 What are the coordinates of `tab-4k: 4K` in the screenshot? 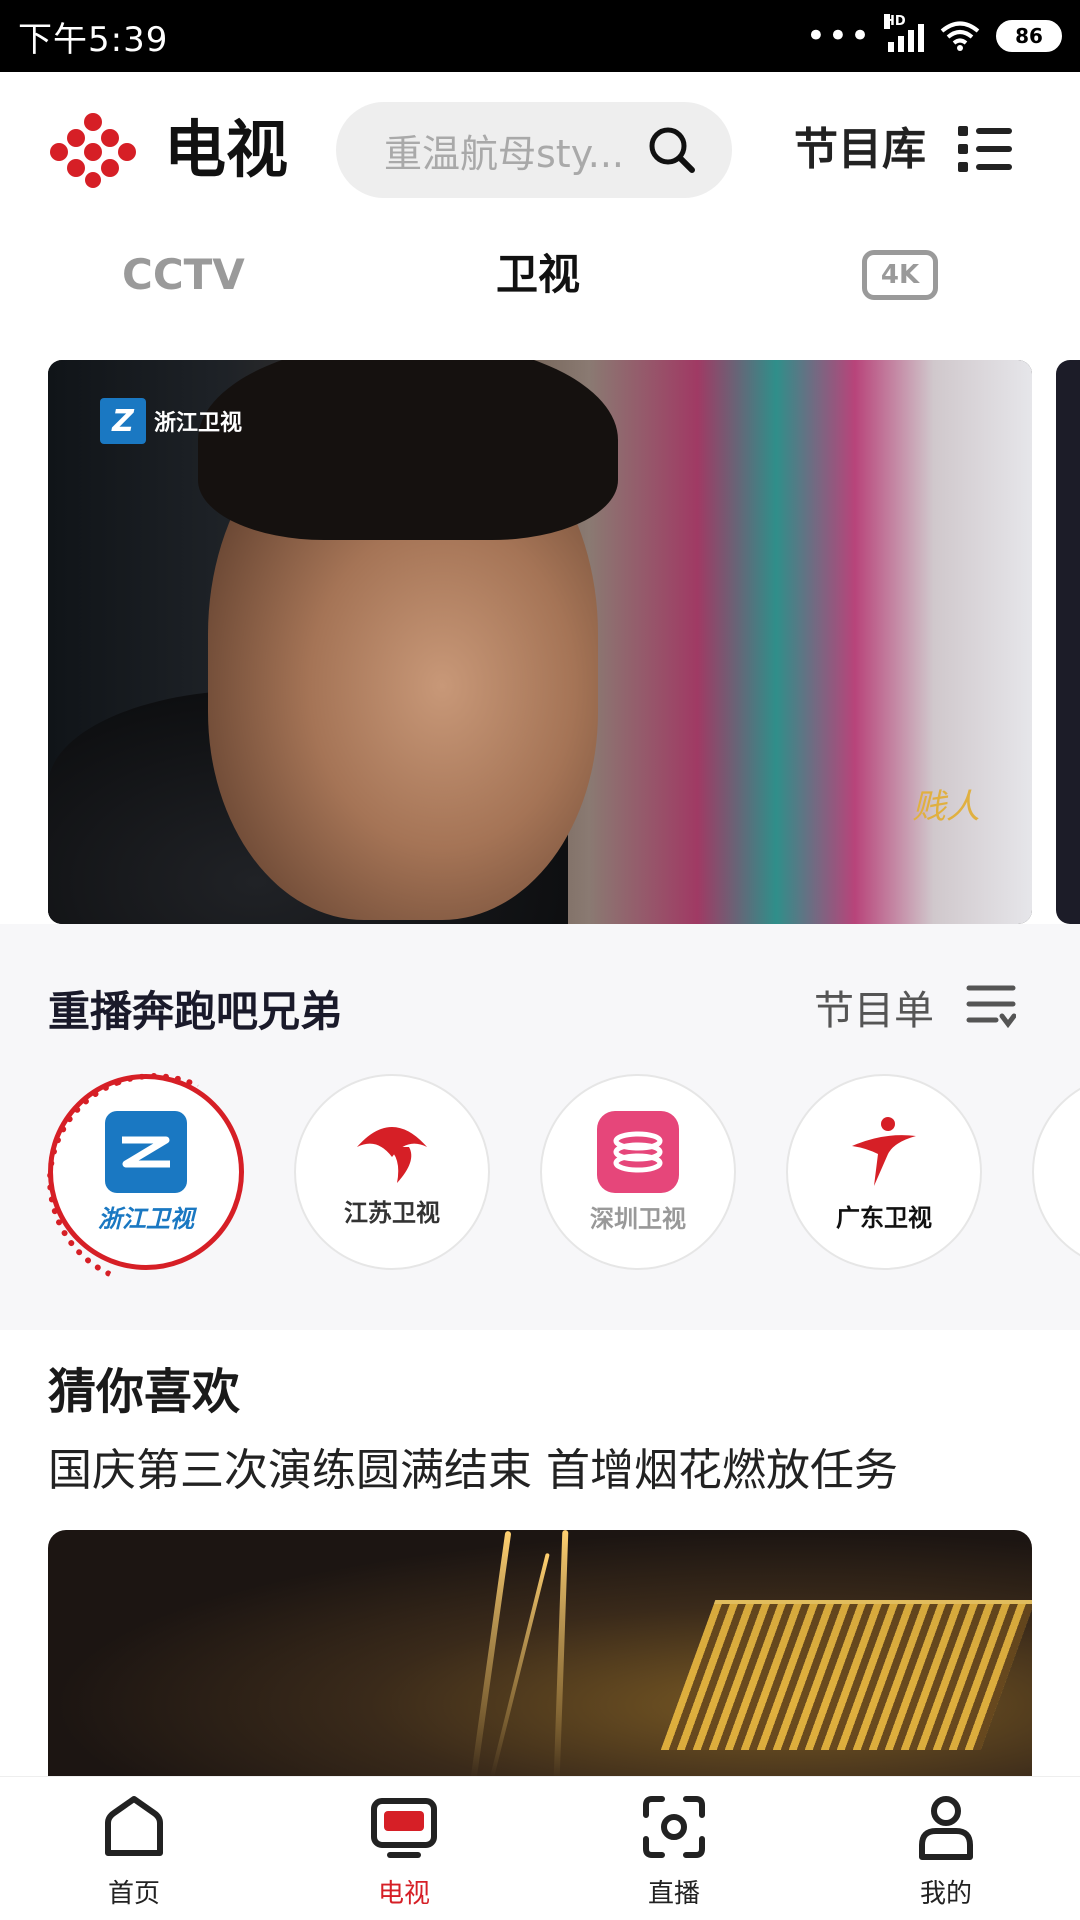 It's located at (900, 275).